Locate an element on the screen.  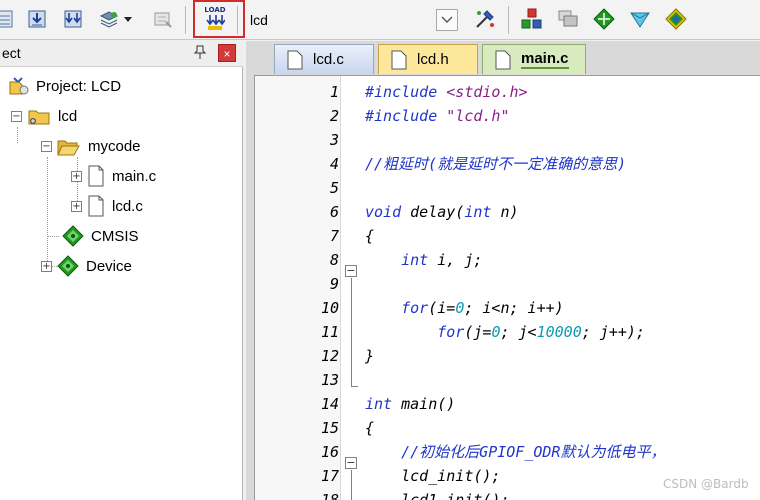
code-line: #include <stdio.h> is located at coordinates (446, 92).